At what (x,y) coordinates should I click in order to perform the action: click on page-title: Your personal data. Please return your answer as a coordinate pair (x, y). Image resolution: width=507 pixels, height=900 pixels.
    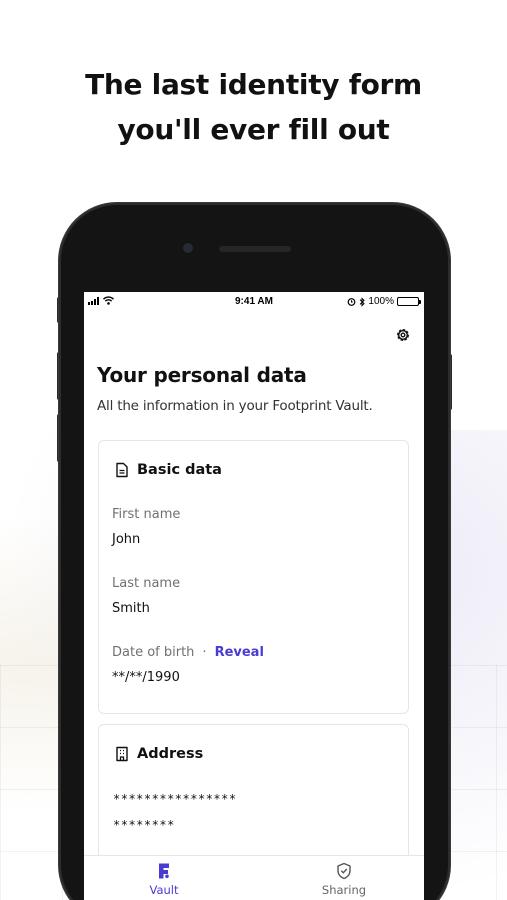
    Looking at the image, I should click on (202, 375).